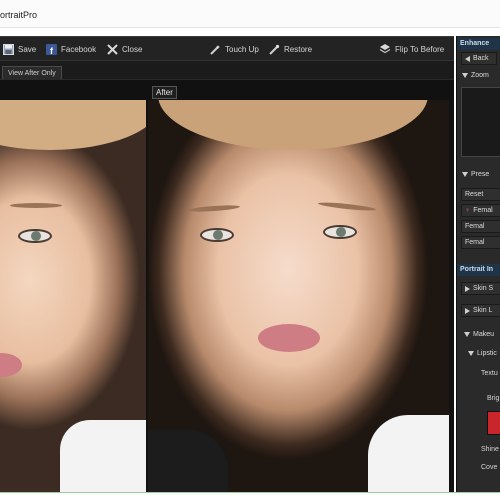 This screenshot has height=500, width=500. What do you see at coordinates (79, 49) in the screenshot?
I see `facebook-label: Facebook` at bounding box center [79, 49].